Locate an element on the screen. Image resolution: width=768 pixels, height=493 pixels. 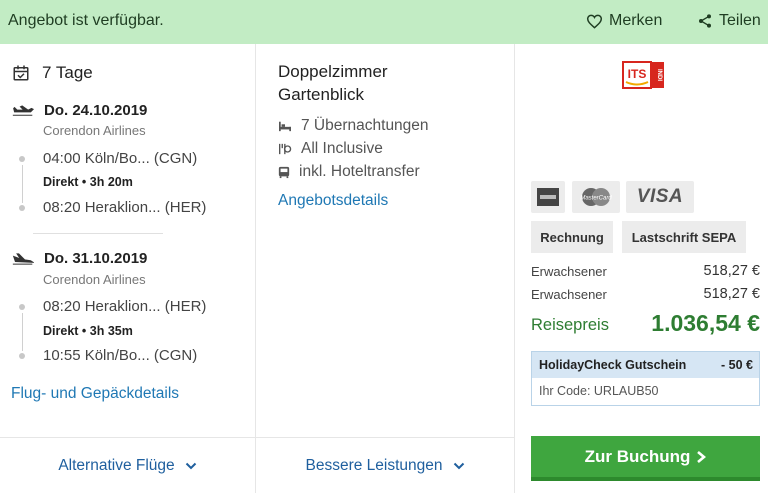
share-label: Teilen is located at coordinates (740, 20).